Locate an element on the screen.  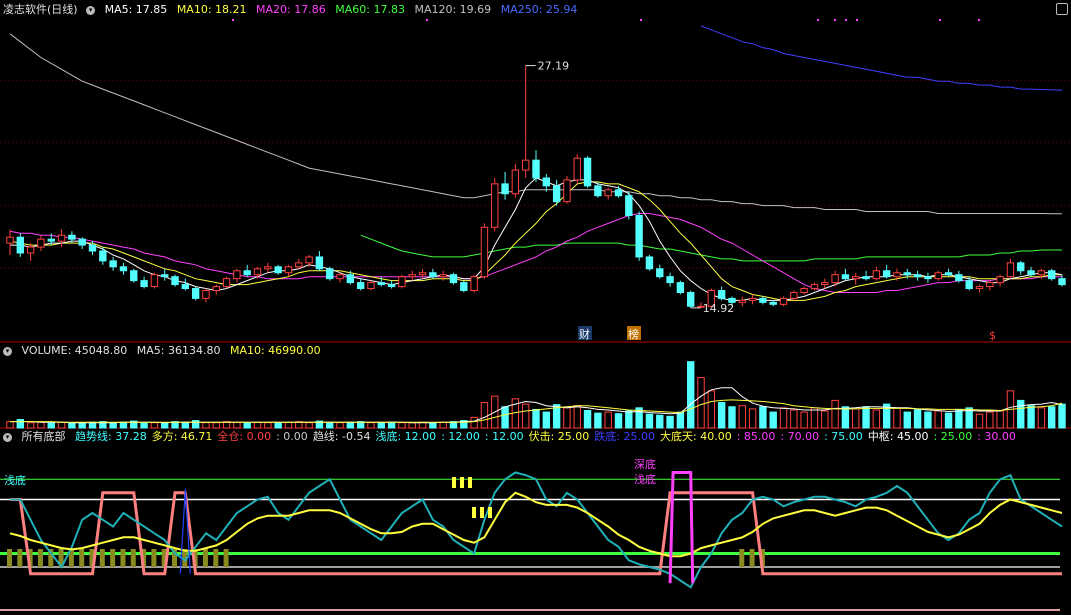
qiandi-mid-label: 浅底 is located at coordinates (645, 479).